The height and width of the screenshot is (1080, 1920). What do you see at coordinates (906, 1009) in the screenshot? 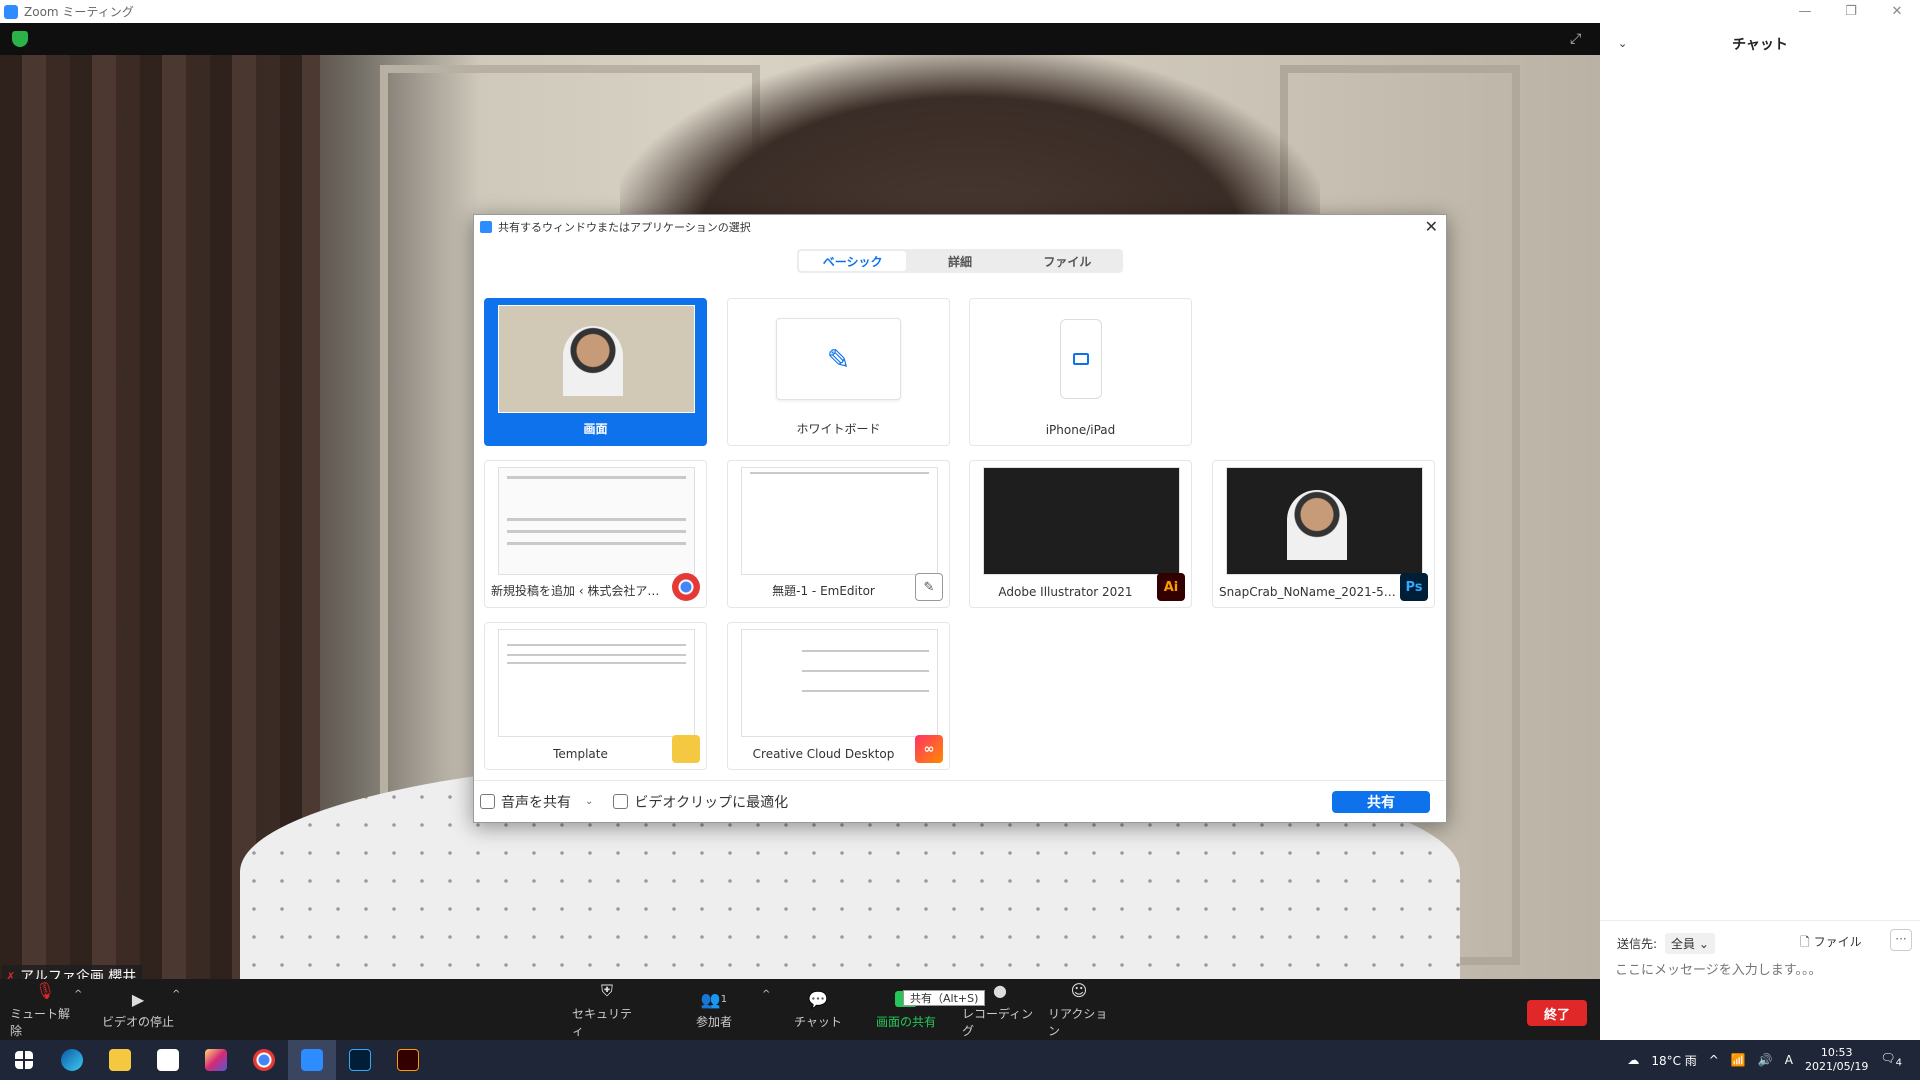
I see `share-screen-button: 画面の共有` at bounding box center [906, 1009].